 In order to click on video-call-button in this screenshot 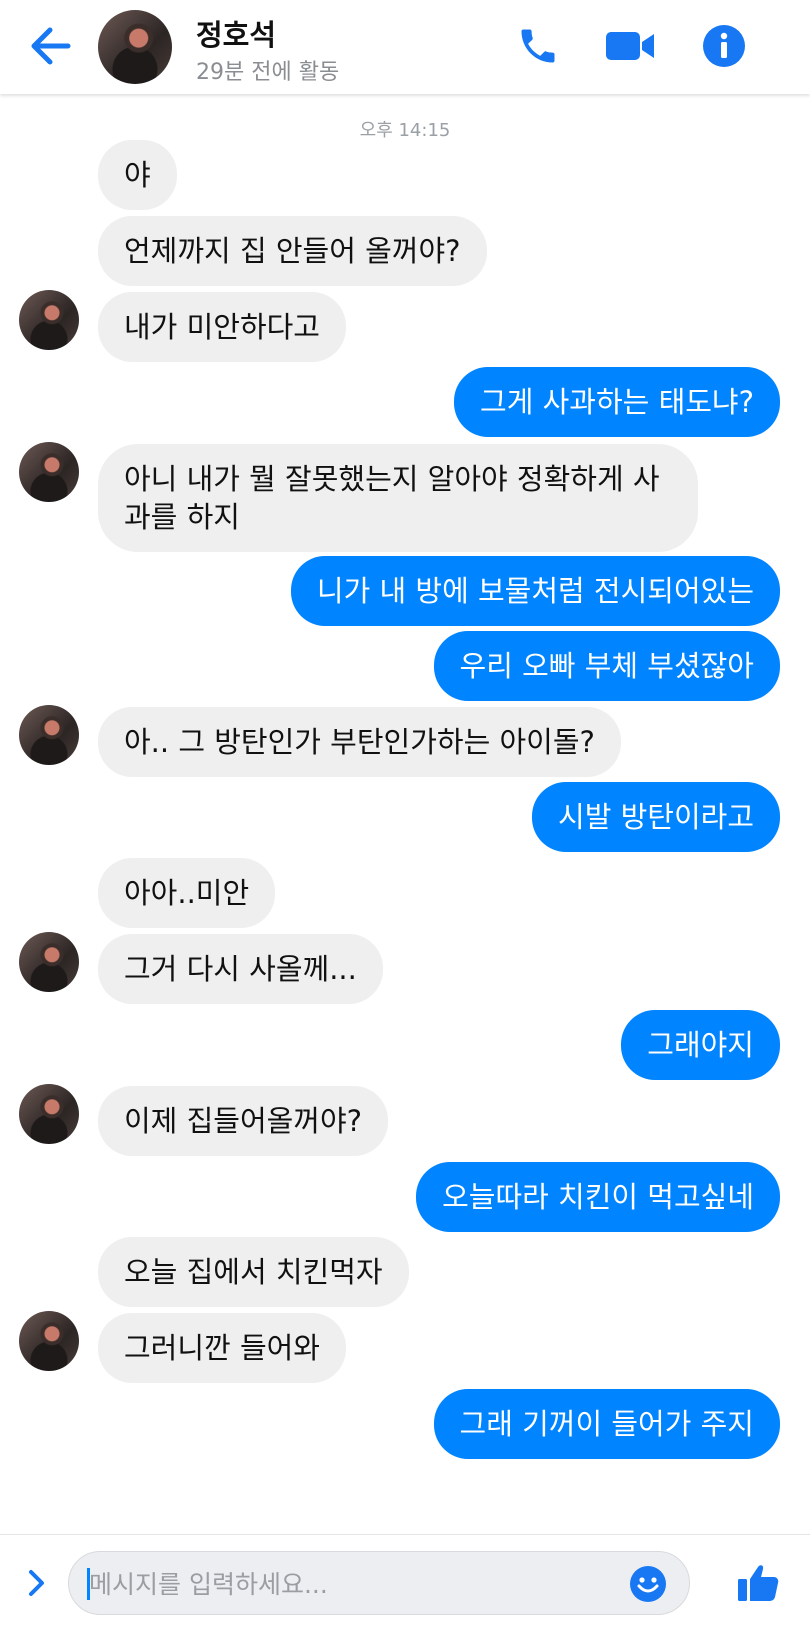, I will do `click(630, 46)`.